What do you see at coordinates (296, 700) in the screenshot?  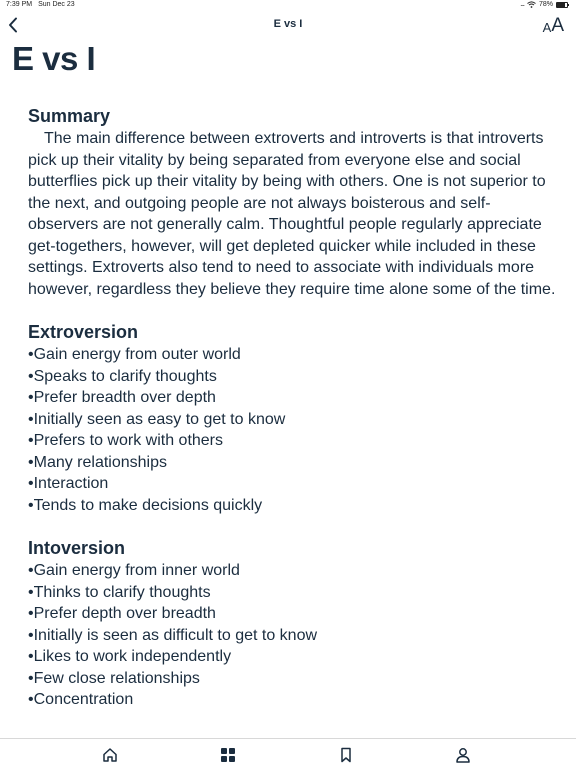 I see `list-item: Concentration` at bounding box center [296, 700].